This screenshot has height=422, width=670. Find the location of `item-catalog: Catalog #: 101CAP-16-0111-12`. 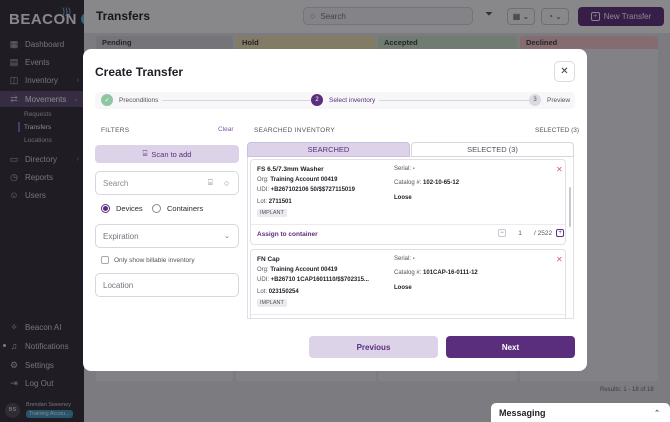

item-catalog: Catalog #: 101CAP-16-0111-12 is located at coordinates (436, 273).